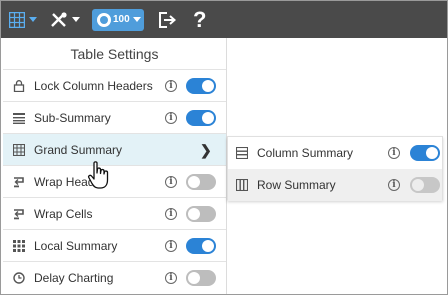  Describe the element at coordinates (201, 86) in the screenshot. I see `lock-column-headers-toggle` at that location.